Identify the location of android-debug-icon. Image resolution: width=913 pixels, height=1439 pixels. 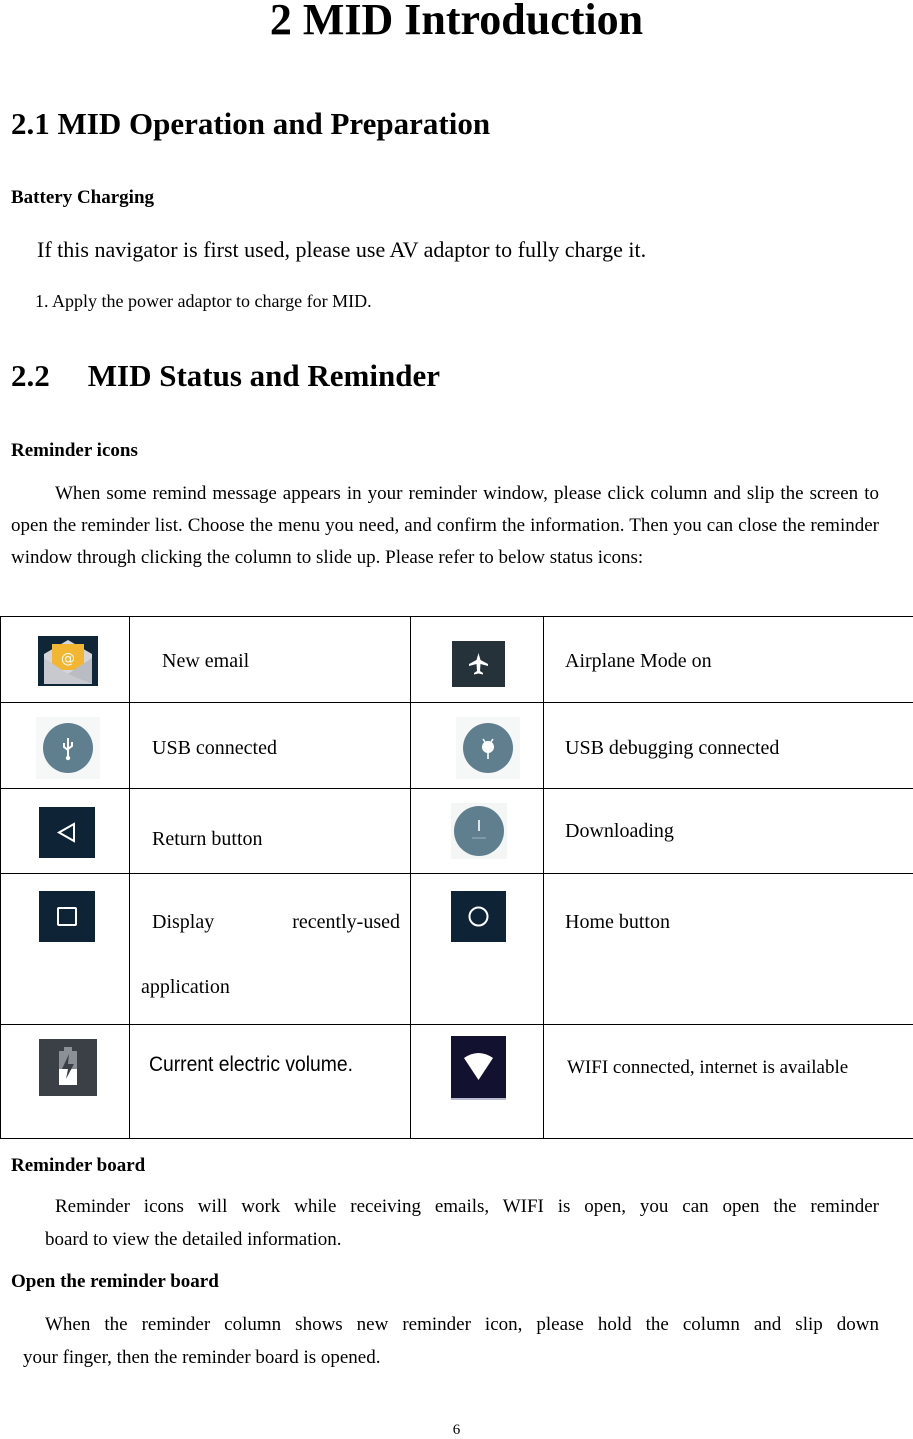
(488, 748).